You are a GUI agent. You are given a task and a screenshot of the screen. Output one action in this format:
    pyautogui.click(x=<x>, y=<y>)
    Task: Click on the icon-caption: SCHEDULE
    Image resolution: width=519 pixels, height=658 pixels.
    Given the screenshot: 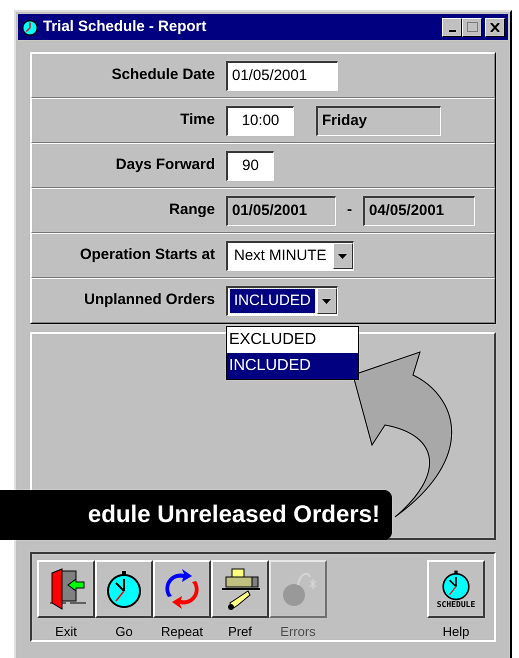 What is the action you would take?
    pyautogui.click(x=456, y=605)
    